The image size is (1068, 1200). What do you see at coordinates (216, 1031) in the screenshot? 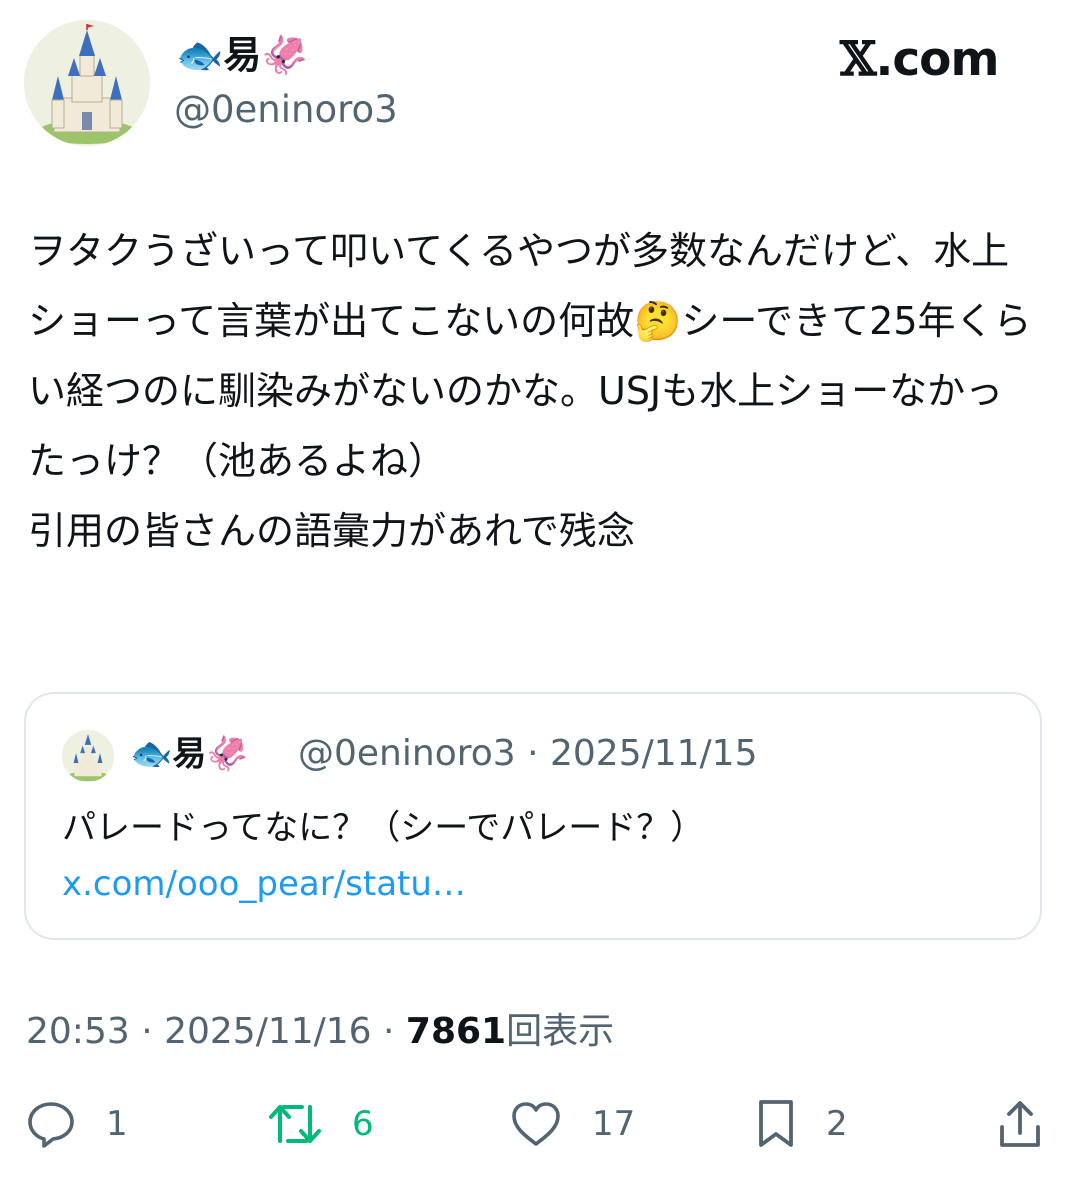
I see `post-timestamp: 20:53 · 2025/11/16 ·` at bounding box center [216, 1031].